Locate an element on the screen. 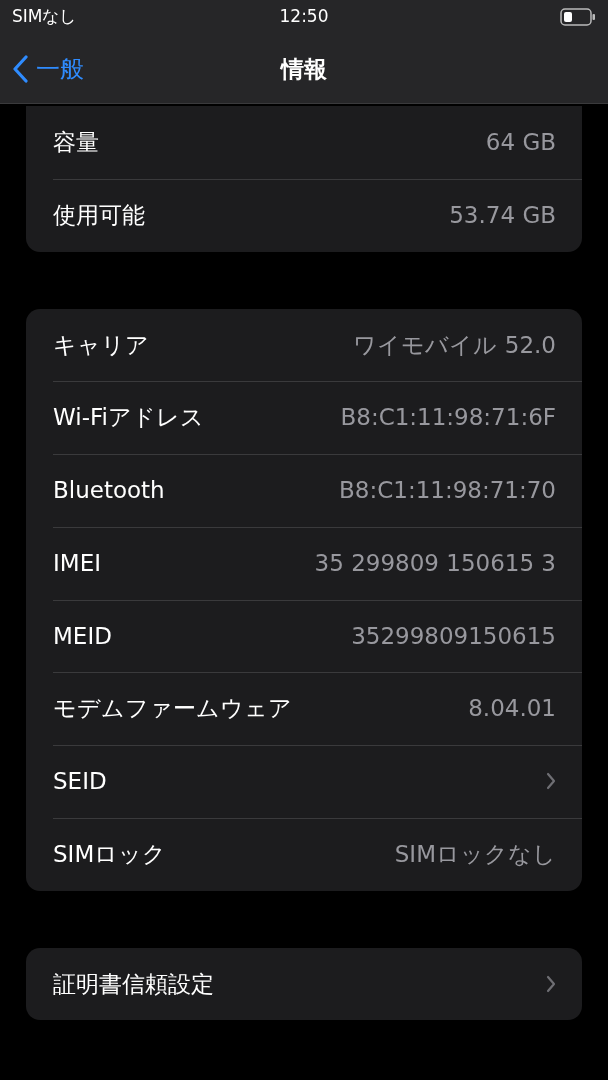  row-value: 53.74 GB is located at coordinates (502, 215).